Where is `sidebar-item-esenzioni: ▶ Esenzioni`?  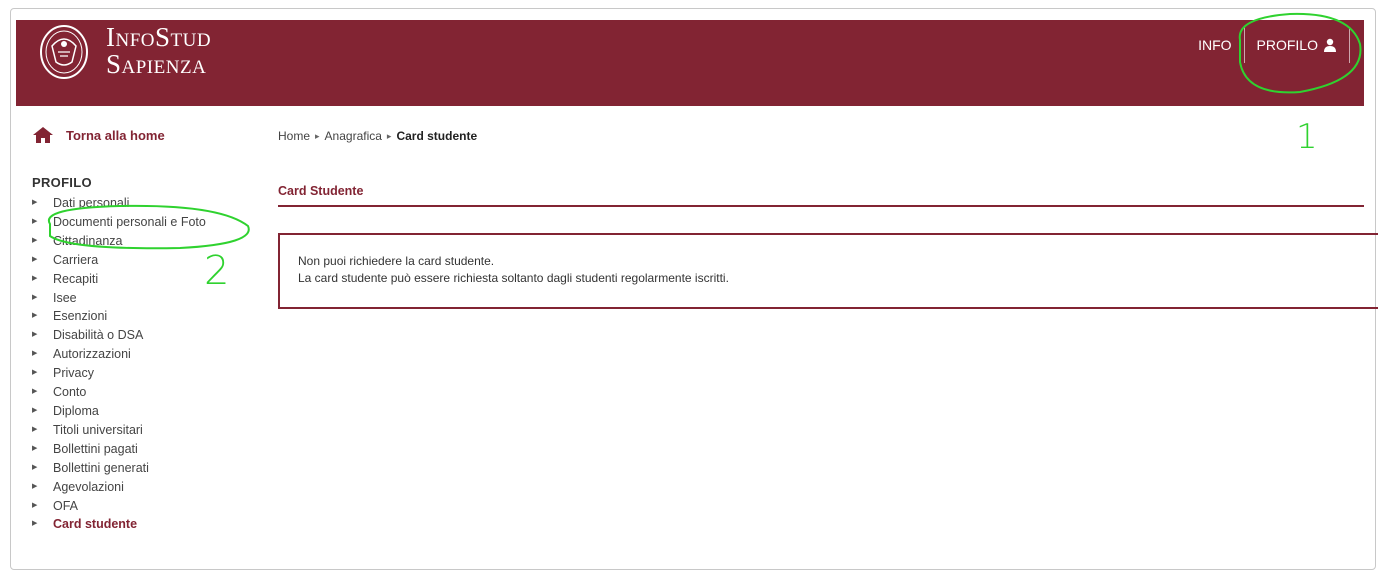
sidebar-item-esenzioni: ▶ Esenzioni is located at coordinates (119, 316).